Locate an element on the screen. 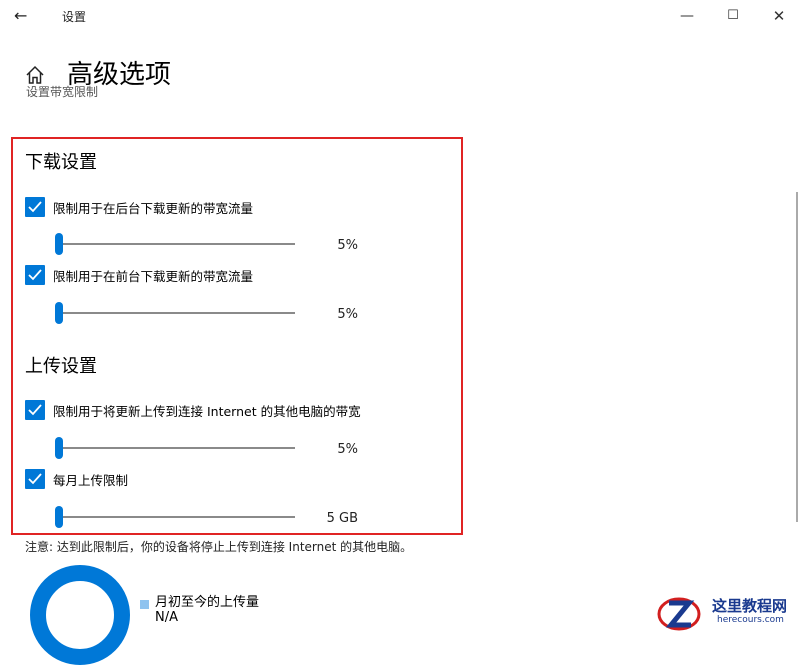  maximize-button: ☐ is located at coordinates (733, 16).